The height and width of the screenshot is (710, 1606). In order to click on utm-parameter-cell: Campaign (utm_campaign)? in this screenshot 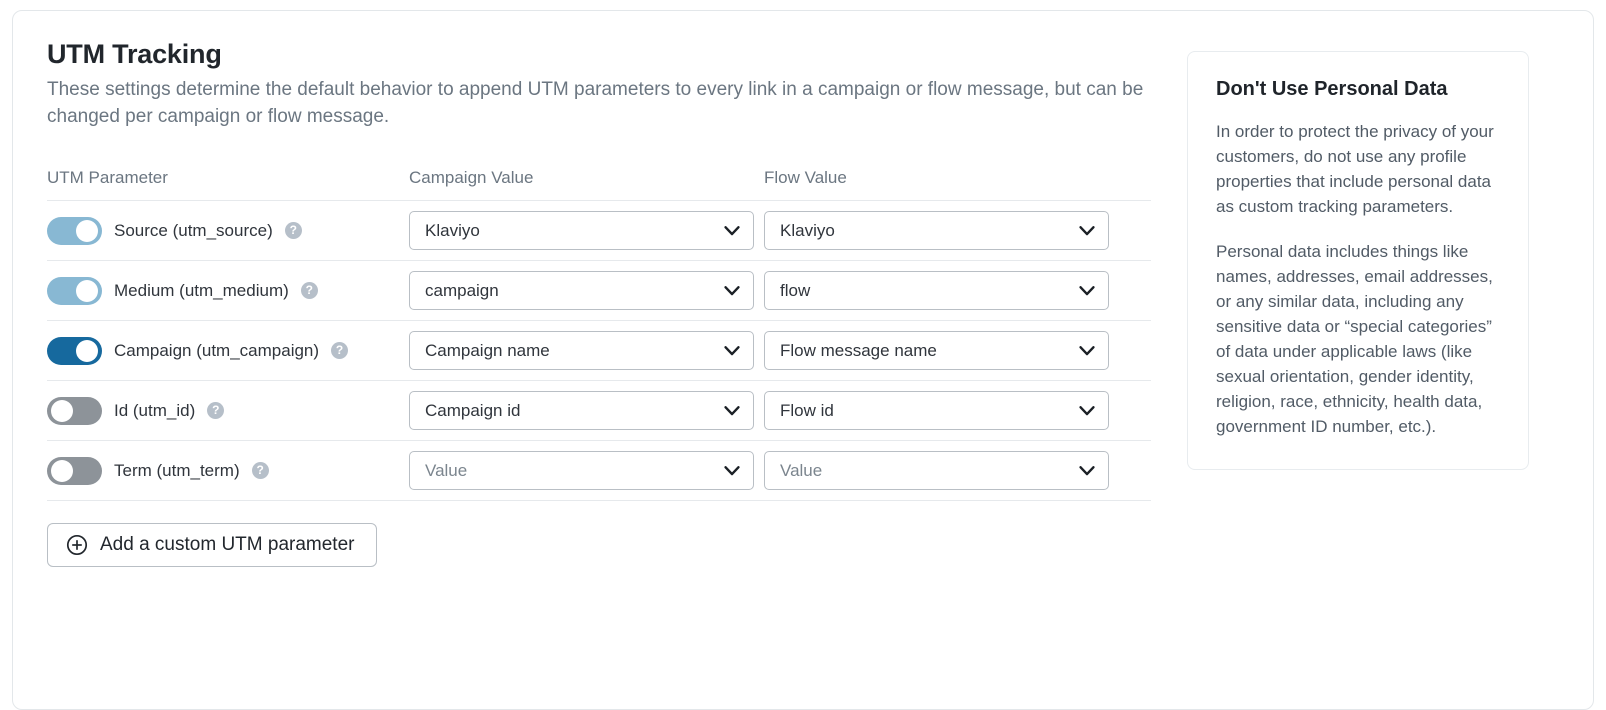, I will do `click(228, 350)`.